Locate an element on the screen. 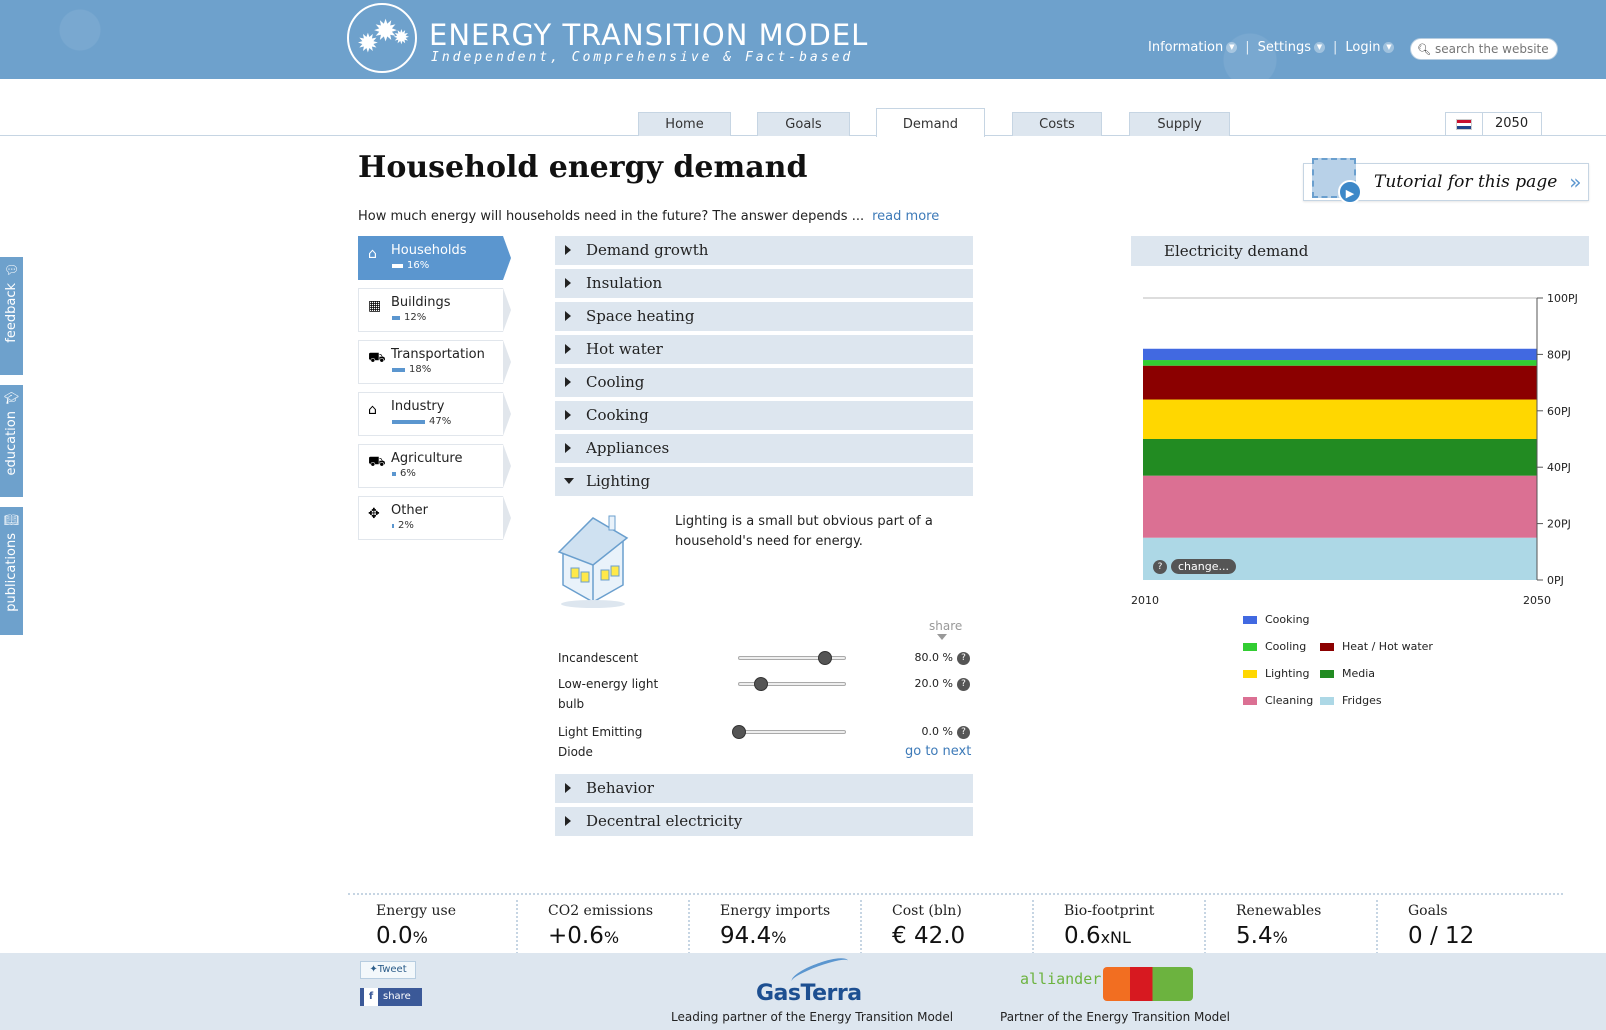 This screenshot has height=1030, width=1606. kpi-energy-use: Energy use 0.0% is located at coordinates (433, 927).